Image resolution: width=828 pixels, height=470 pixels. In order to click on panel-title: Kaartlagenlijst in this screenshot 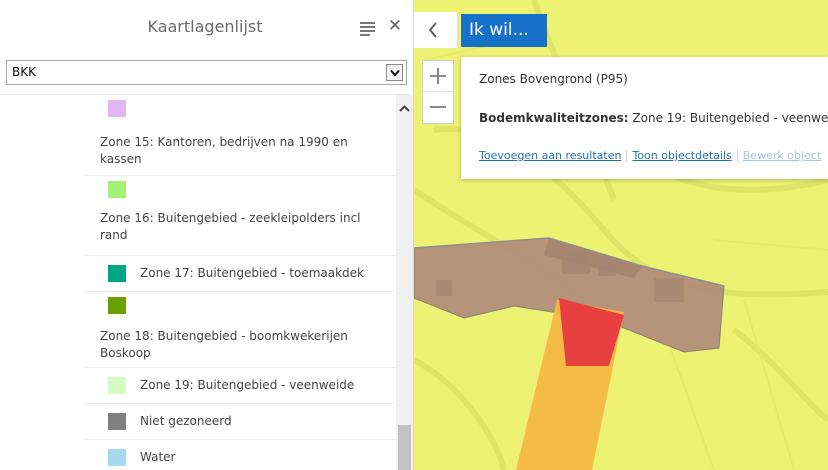, I will do `click(205, 26)`.